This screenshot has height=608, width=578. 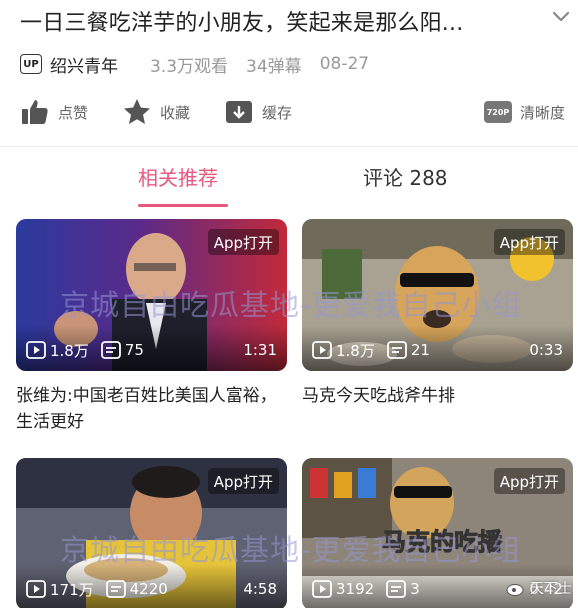 I want to click on tab-bar: 相关推荐 评论 288, so click(x=289, y=182).